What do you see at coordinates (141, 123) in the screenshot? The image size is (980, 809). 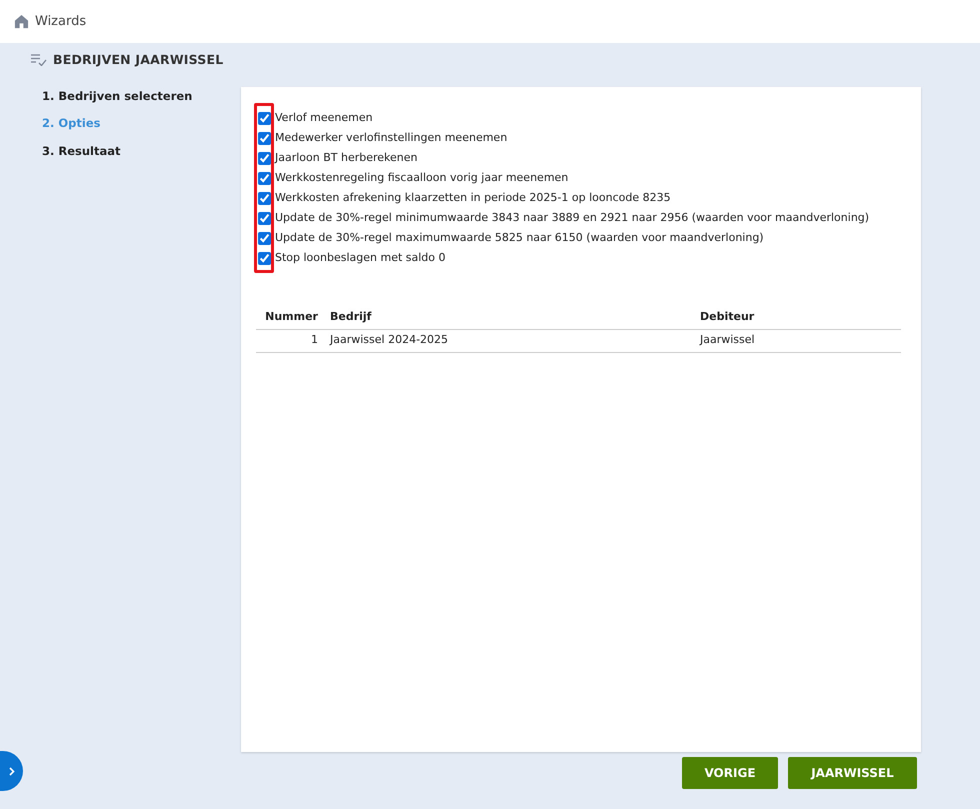 I see `wizard-step: 2. Opties` at bounding box center [141, 123].